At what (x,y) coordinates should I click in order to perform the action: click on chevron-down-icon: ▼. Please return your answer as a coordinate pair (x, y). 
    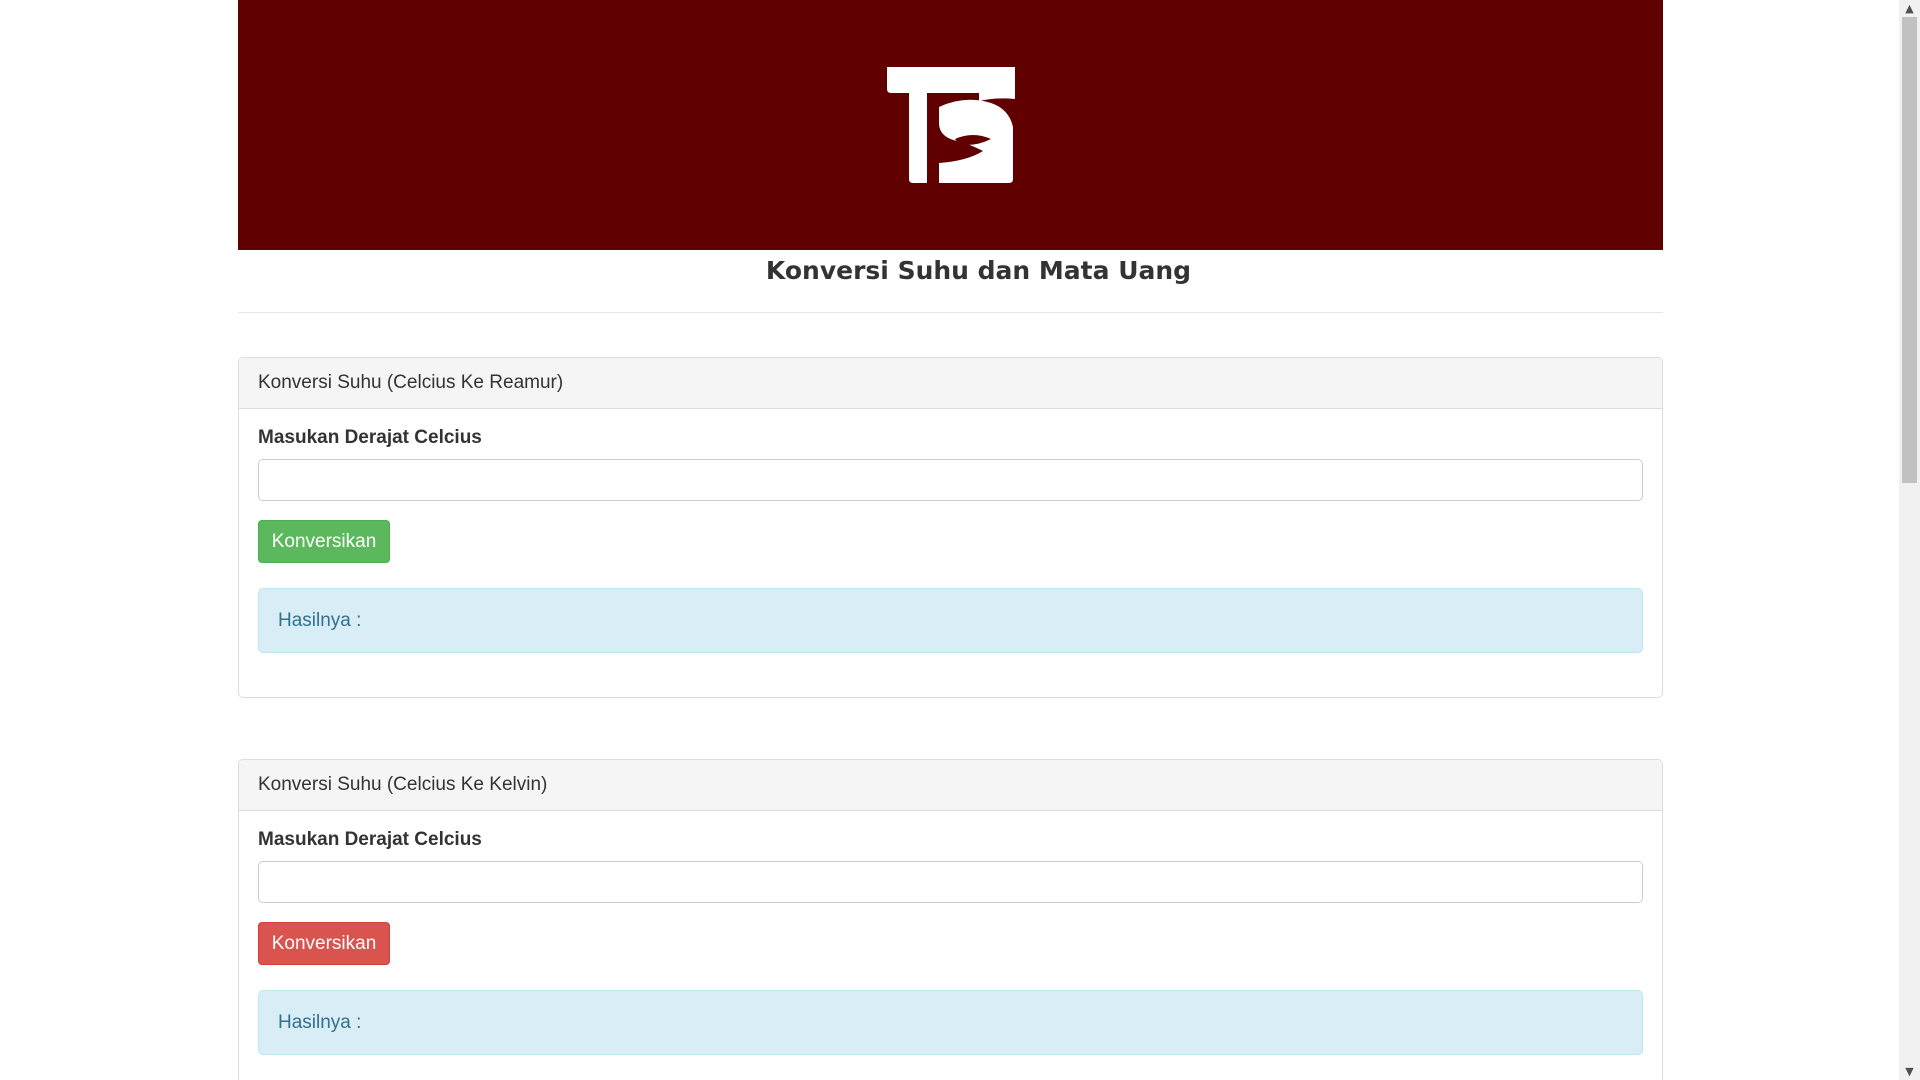
    Looking at the image, I should click on (1909, 1071).